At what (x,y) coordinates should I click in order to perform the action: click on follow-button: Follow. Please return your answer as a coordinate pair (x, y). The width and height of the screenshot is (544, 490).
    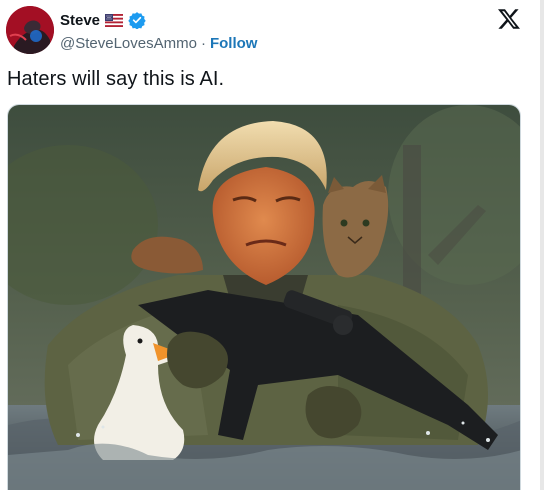
    Looking at the image, I should click on (234, 43).